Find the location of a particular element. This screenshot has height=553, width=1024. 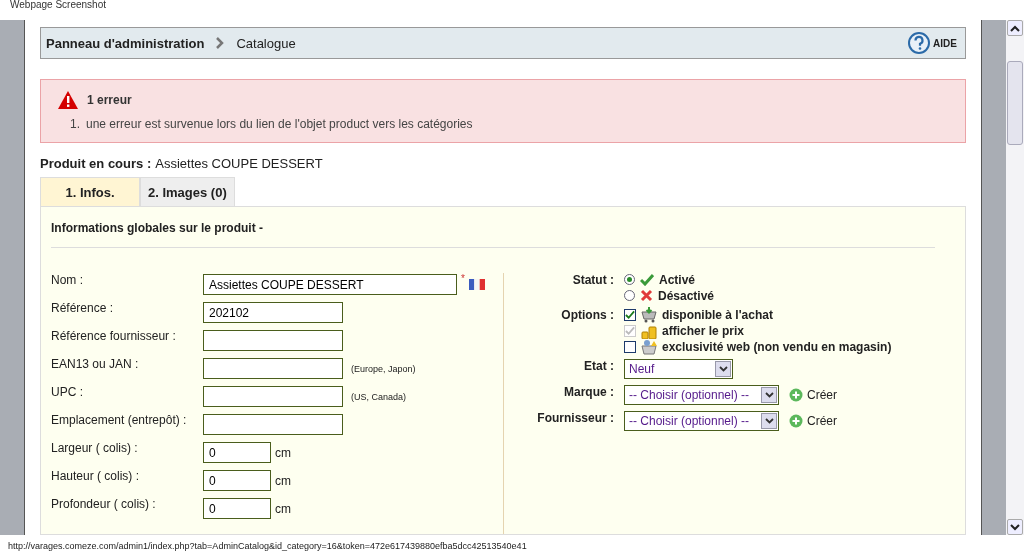

tab: 2. Images (0) is located at coordinates (187, 191).